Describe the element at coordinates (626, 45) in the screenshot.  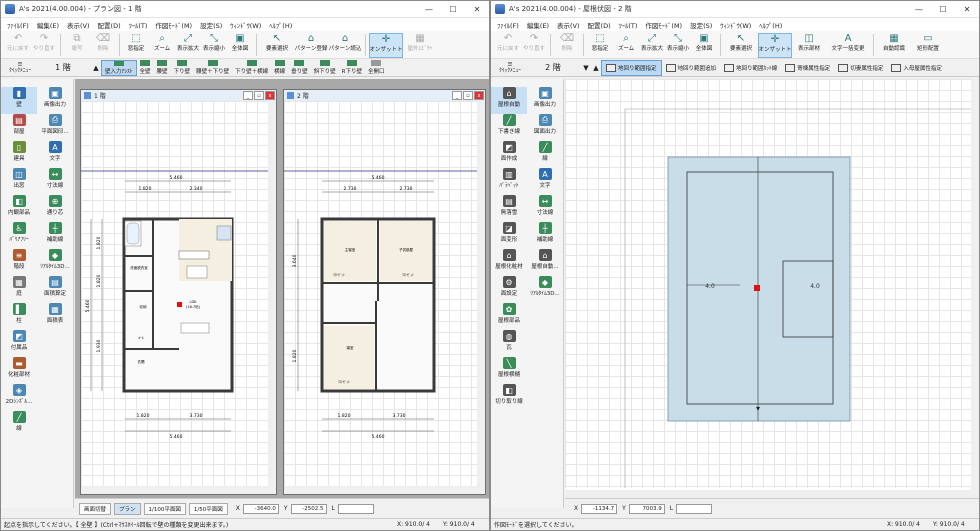
I see `zoom-button: ⌕ ズーム` at that location.